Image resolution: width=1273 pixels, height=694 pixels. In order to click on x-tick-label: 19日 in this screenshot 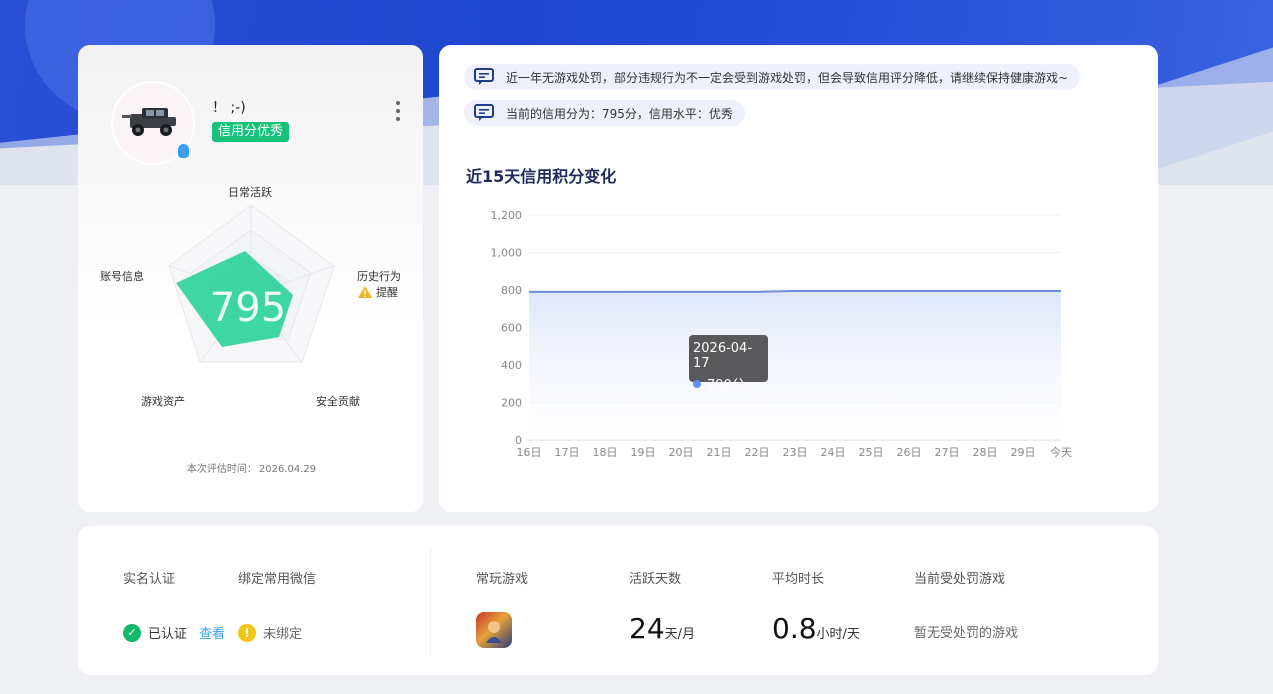, I will do `click(643, 452)`.